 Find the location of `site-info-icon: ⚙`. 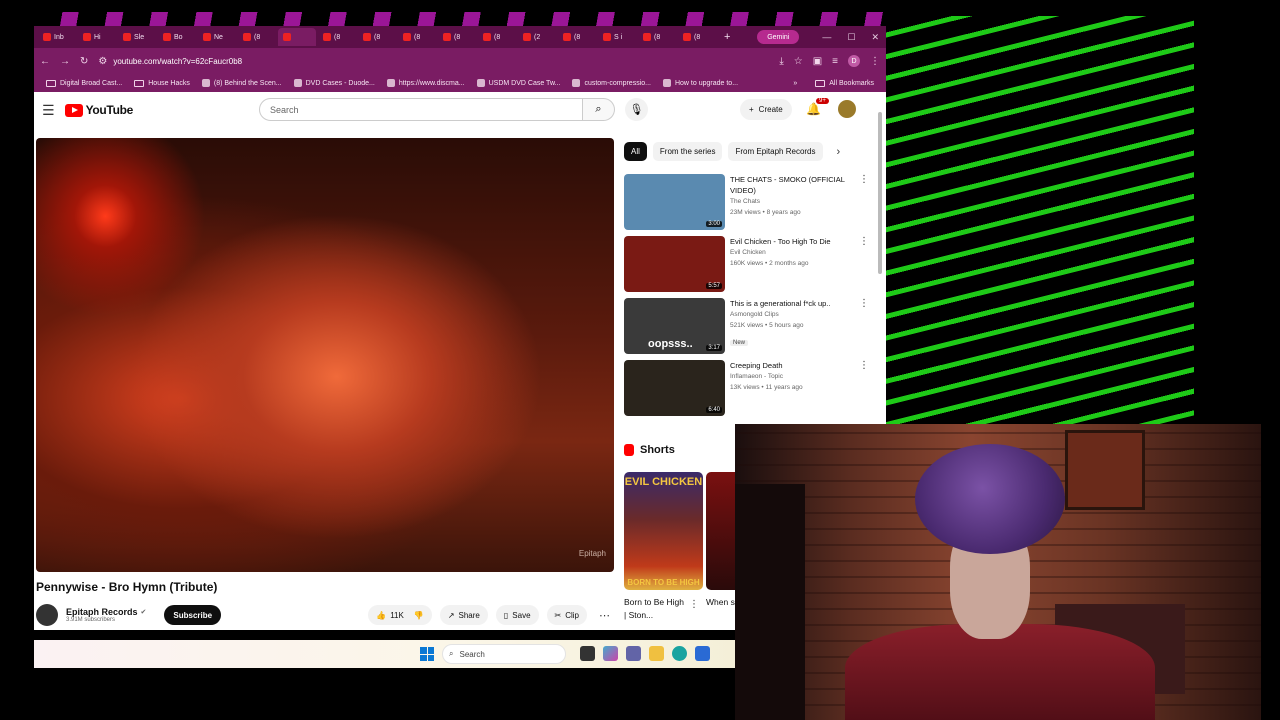

site-info-icon: ⚙ is located at coordinates (102, 61).